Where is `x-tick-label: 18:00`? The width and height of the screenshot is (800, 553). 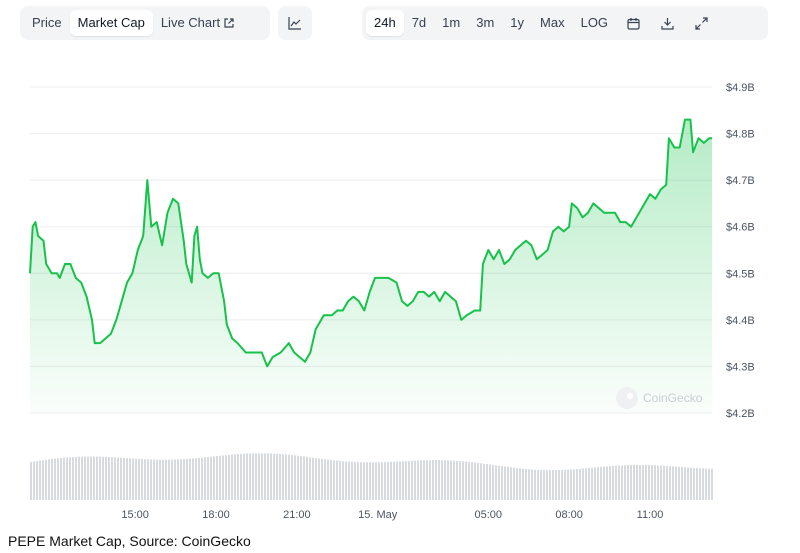
x-tick-label: 18:00 is located at coordinates (216, 515).